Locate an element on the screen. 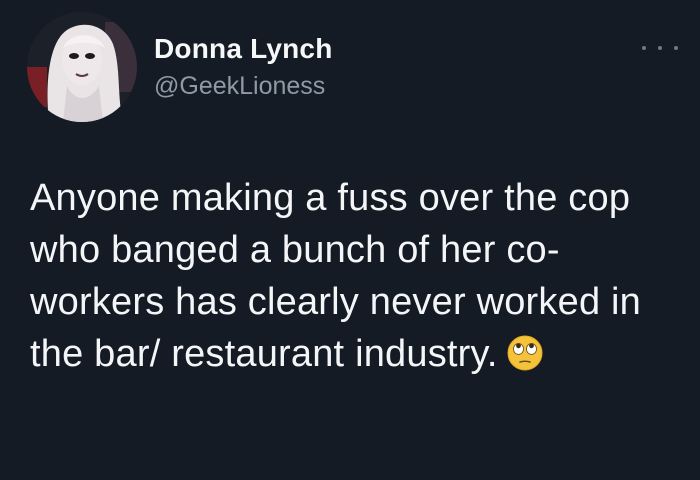 Image resolution: width=700 pixels, height=480 pixels. more-options-button is located at coordinates (660, 48).